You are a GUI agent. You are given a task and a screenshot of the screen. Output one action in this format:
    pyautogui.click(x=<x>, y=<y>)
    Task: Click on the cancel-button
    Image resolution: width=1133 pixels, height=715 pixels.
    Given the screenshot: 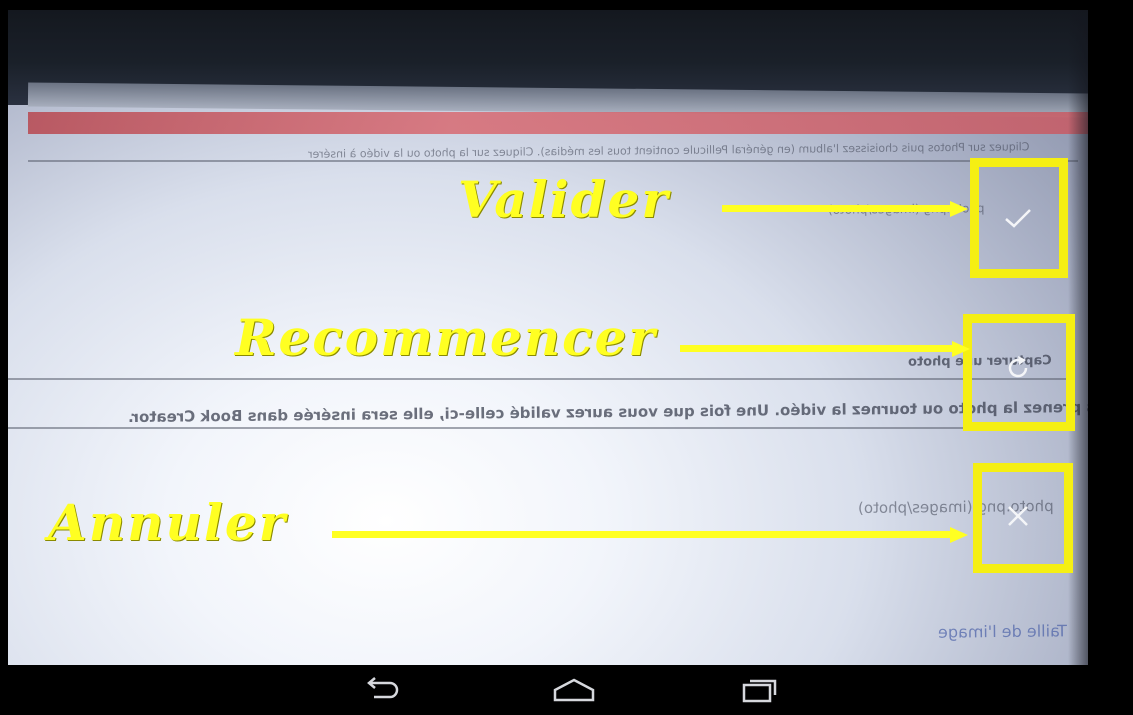 What is the action you would take?
    pyautogui.click(x=1018, y=516)
    